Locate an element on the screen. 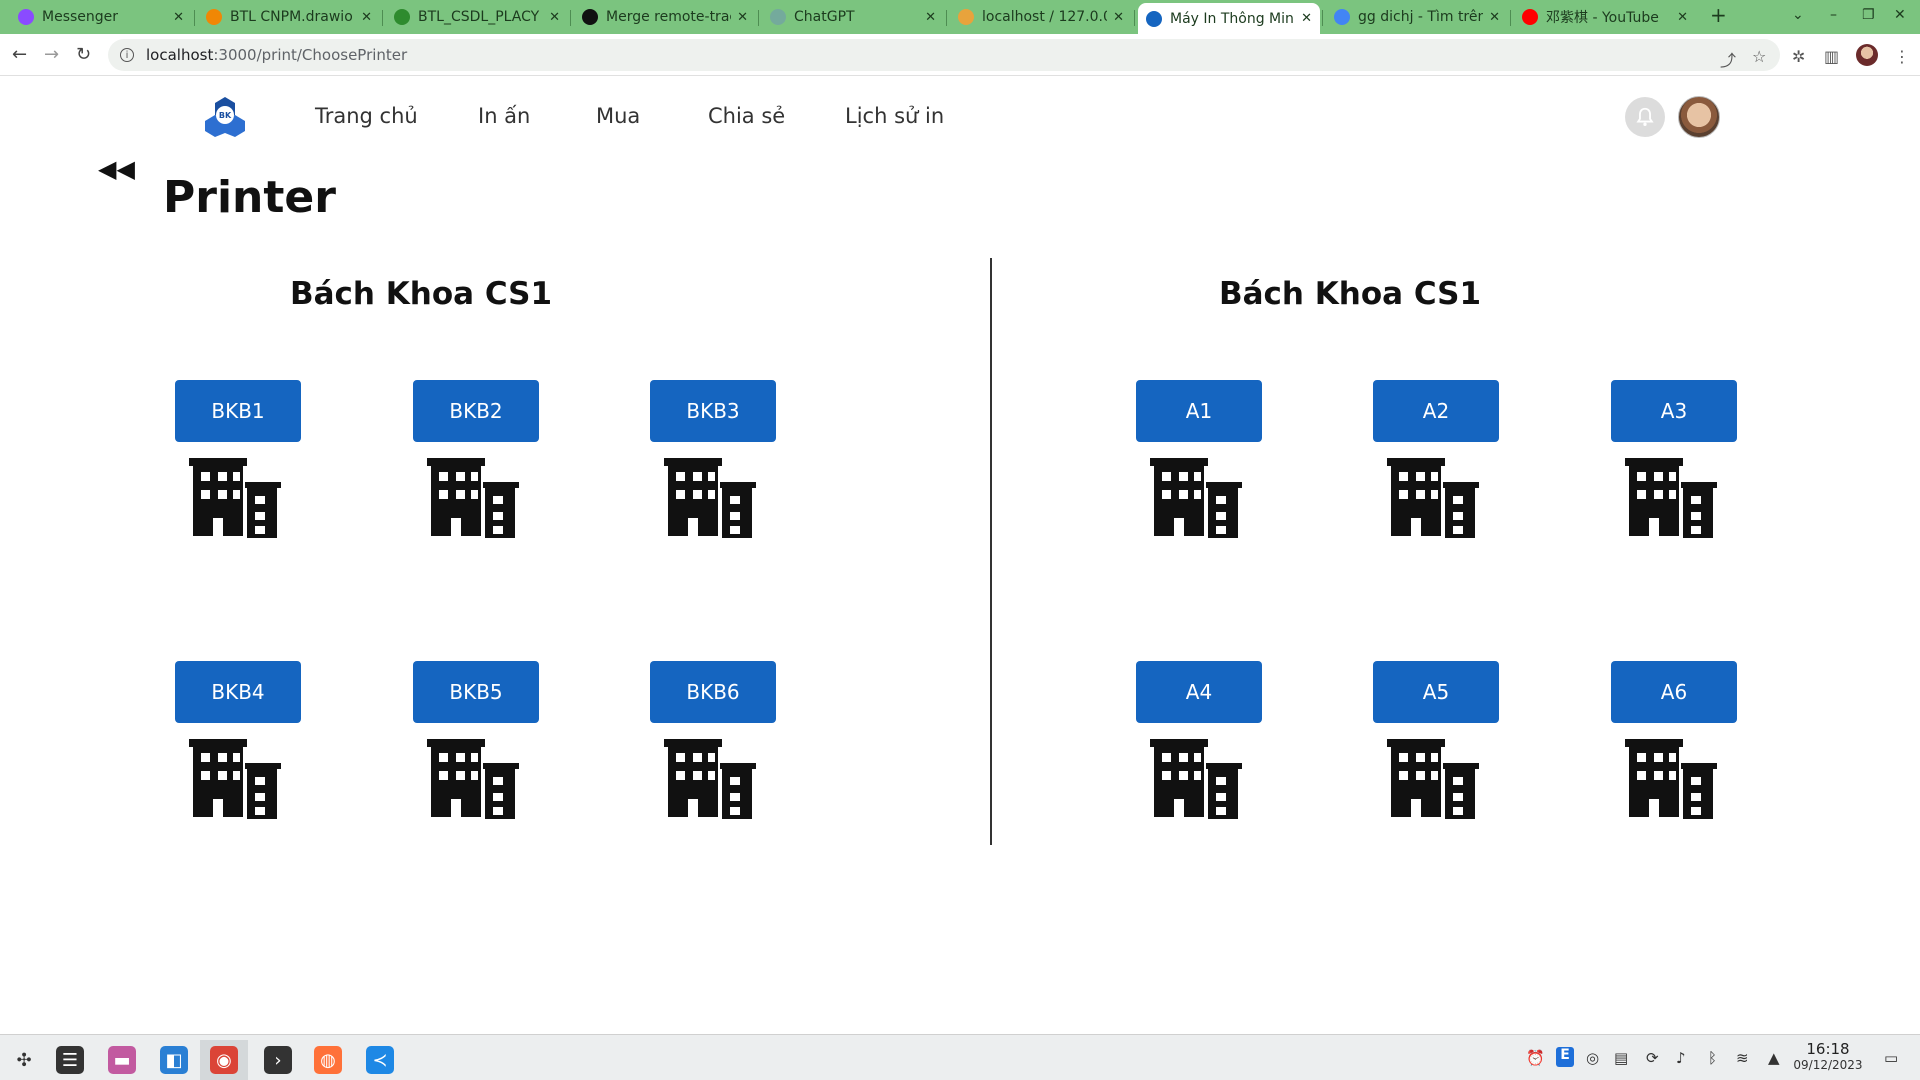 This screenshot has height=1080, width=1920. printer-select-button: A5 is located at coordinates (1436, 692).